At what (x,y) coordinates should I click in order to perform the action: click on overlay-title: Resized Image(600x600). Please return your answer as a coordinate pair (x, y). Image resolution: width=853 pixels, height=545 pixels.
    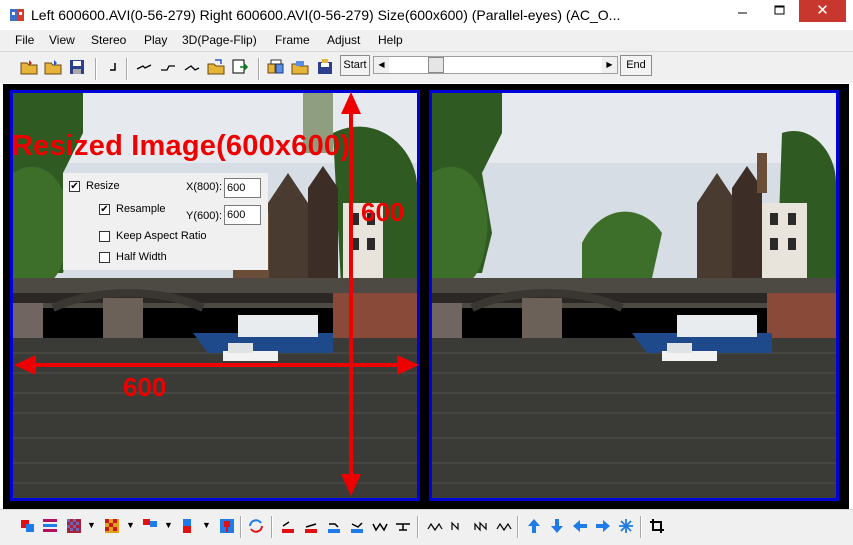
    Looking at the image, I should click on (181, 146).